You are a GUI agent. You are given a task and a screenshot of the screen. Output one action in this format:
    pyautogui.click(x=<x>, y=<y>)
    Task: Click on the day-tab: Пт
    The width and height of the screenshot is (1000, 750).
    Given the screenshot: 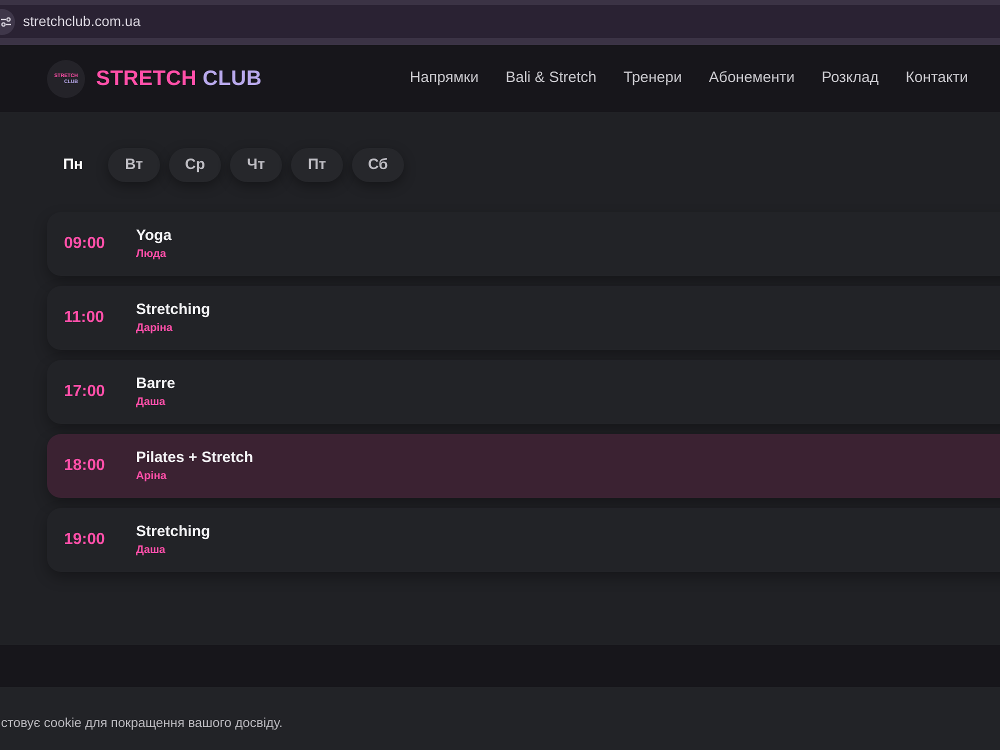 What is the action you would take?
    pyautogui.click(x=317, y=165)
    